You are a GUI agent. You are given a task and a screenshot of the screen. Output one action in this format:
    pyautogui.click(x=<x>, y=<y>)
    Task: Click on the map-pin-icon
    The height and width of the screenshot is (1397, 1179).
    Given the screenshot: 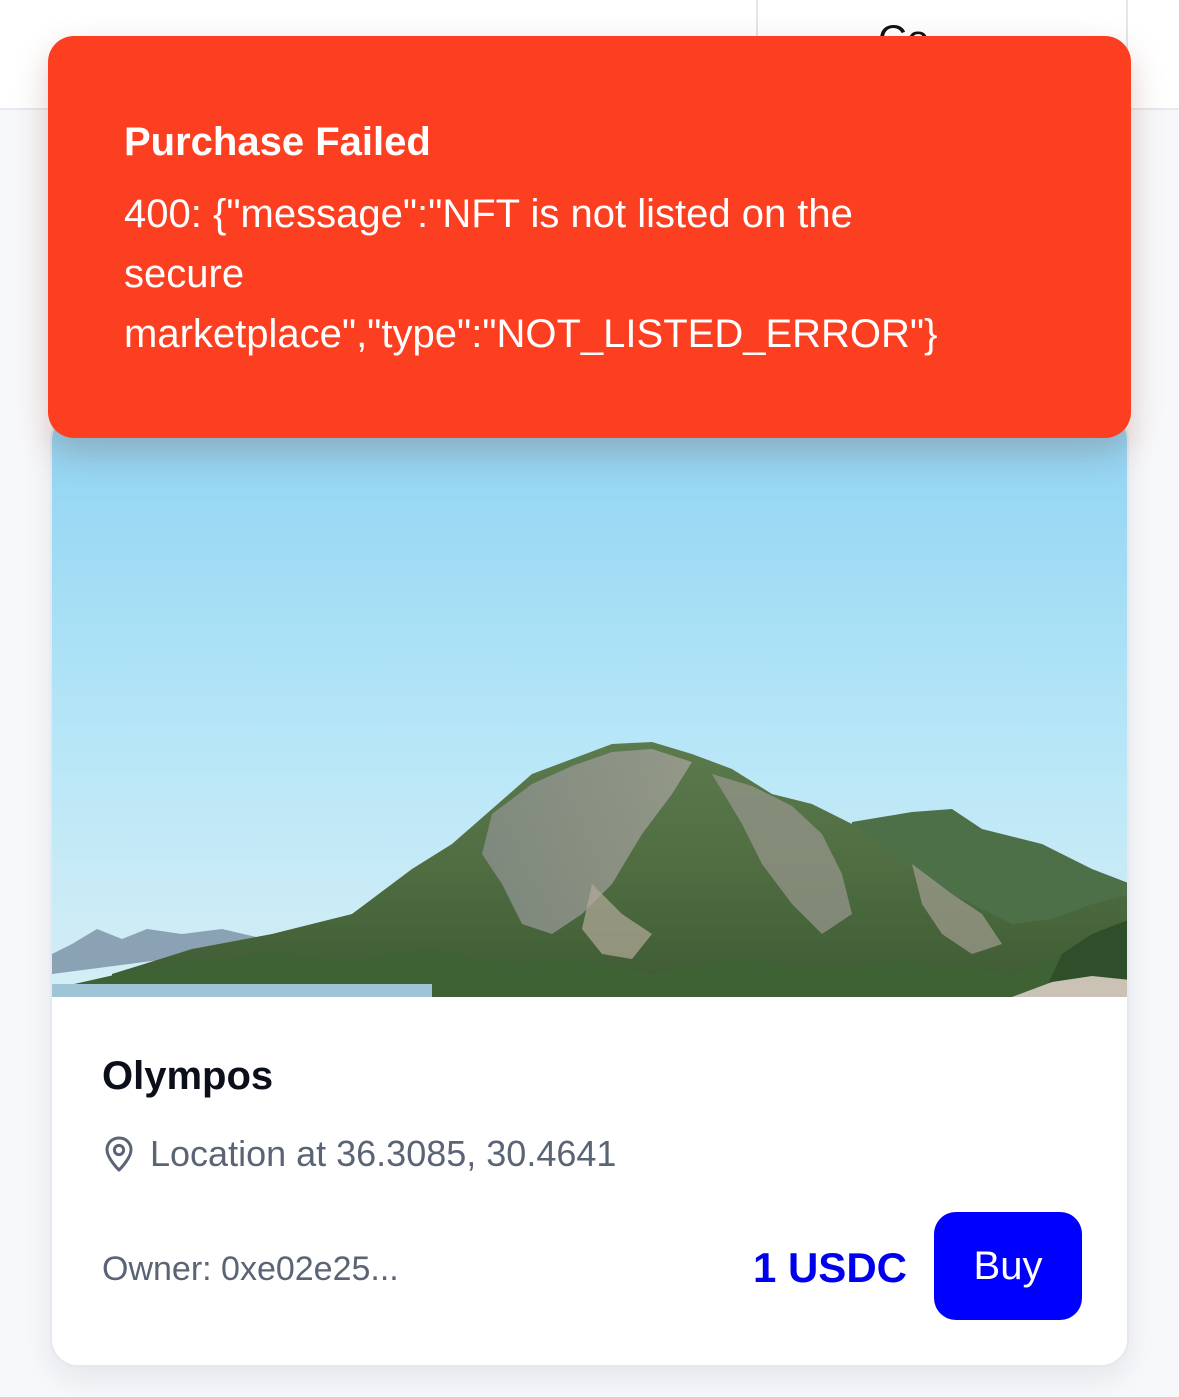 What is the action you would take?
    pyautogui.click(x=119, y=1154)
    